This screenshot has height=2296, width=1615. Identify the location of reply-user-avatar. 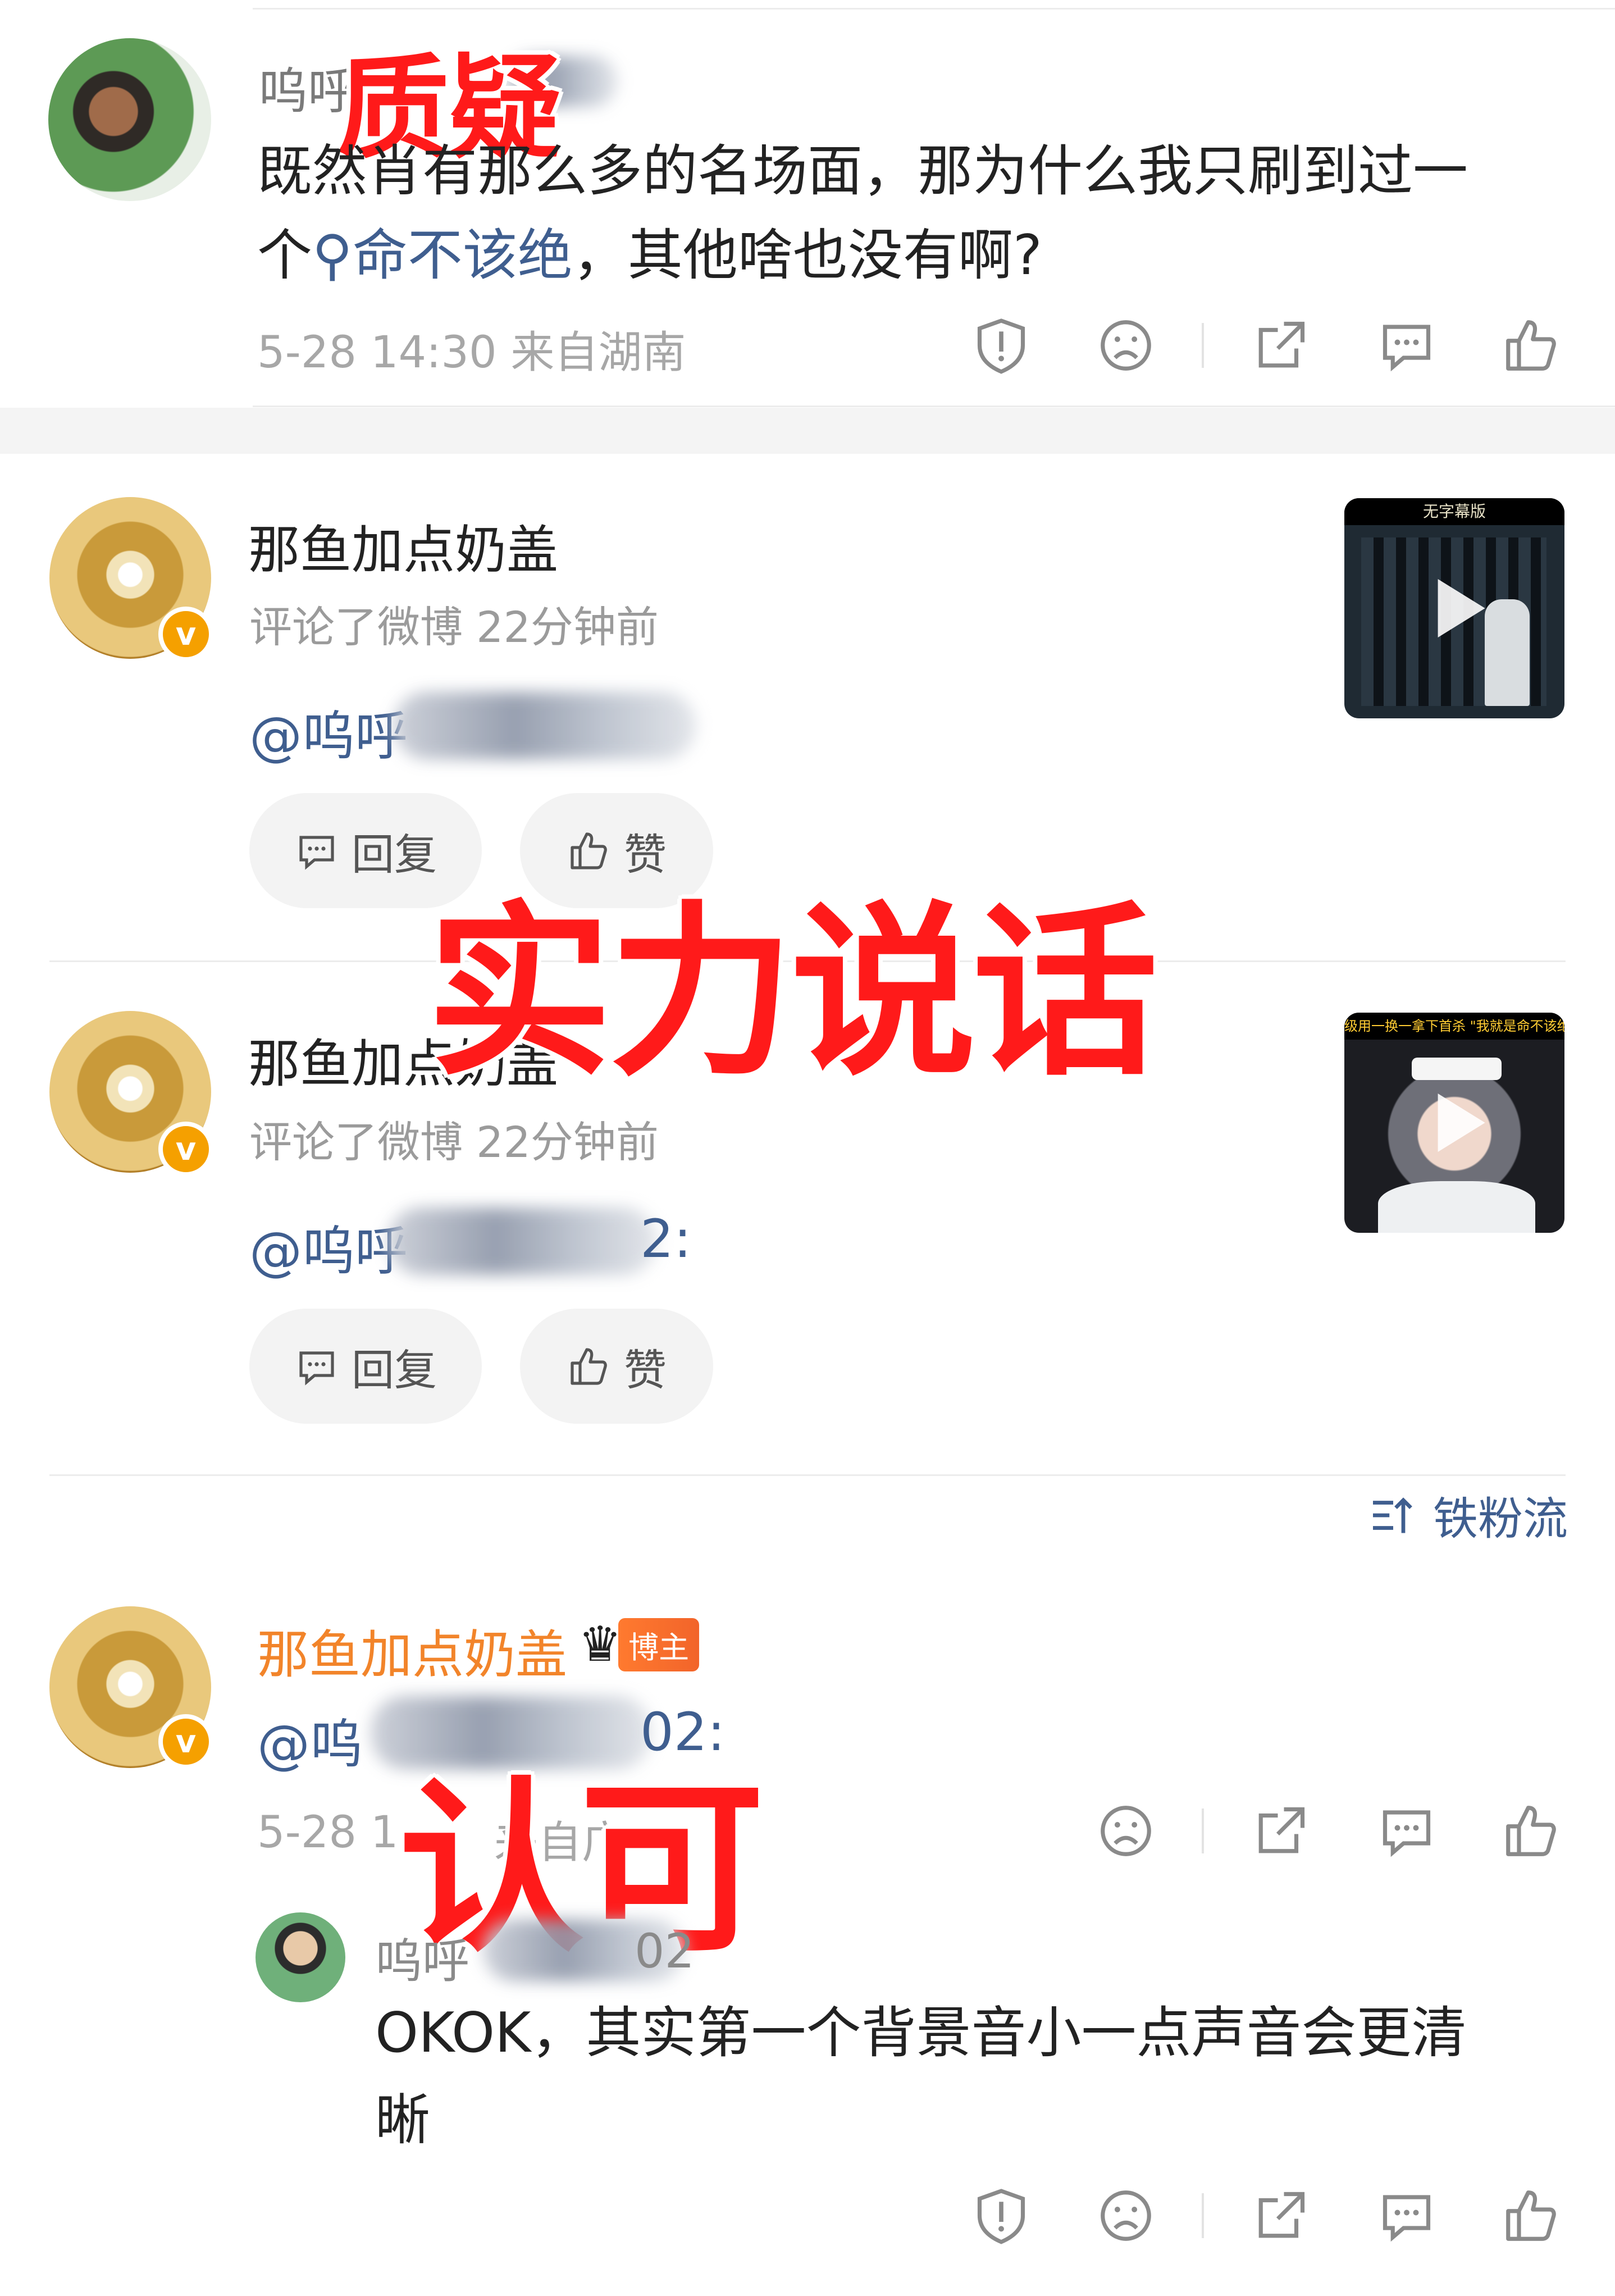
(300, 1957).